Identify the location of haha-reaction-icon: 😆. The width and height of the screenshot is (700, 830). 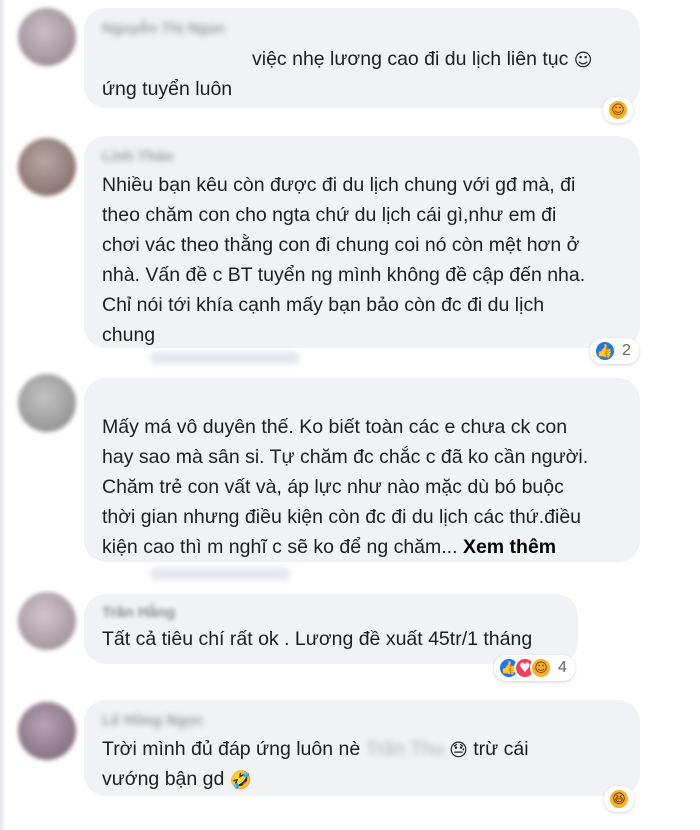
(619, 799).